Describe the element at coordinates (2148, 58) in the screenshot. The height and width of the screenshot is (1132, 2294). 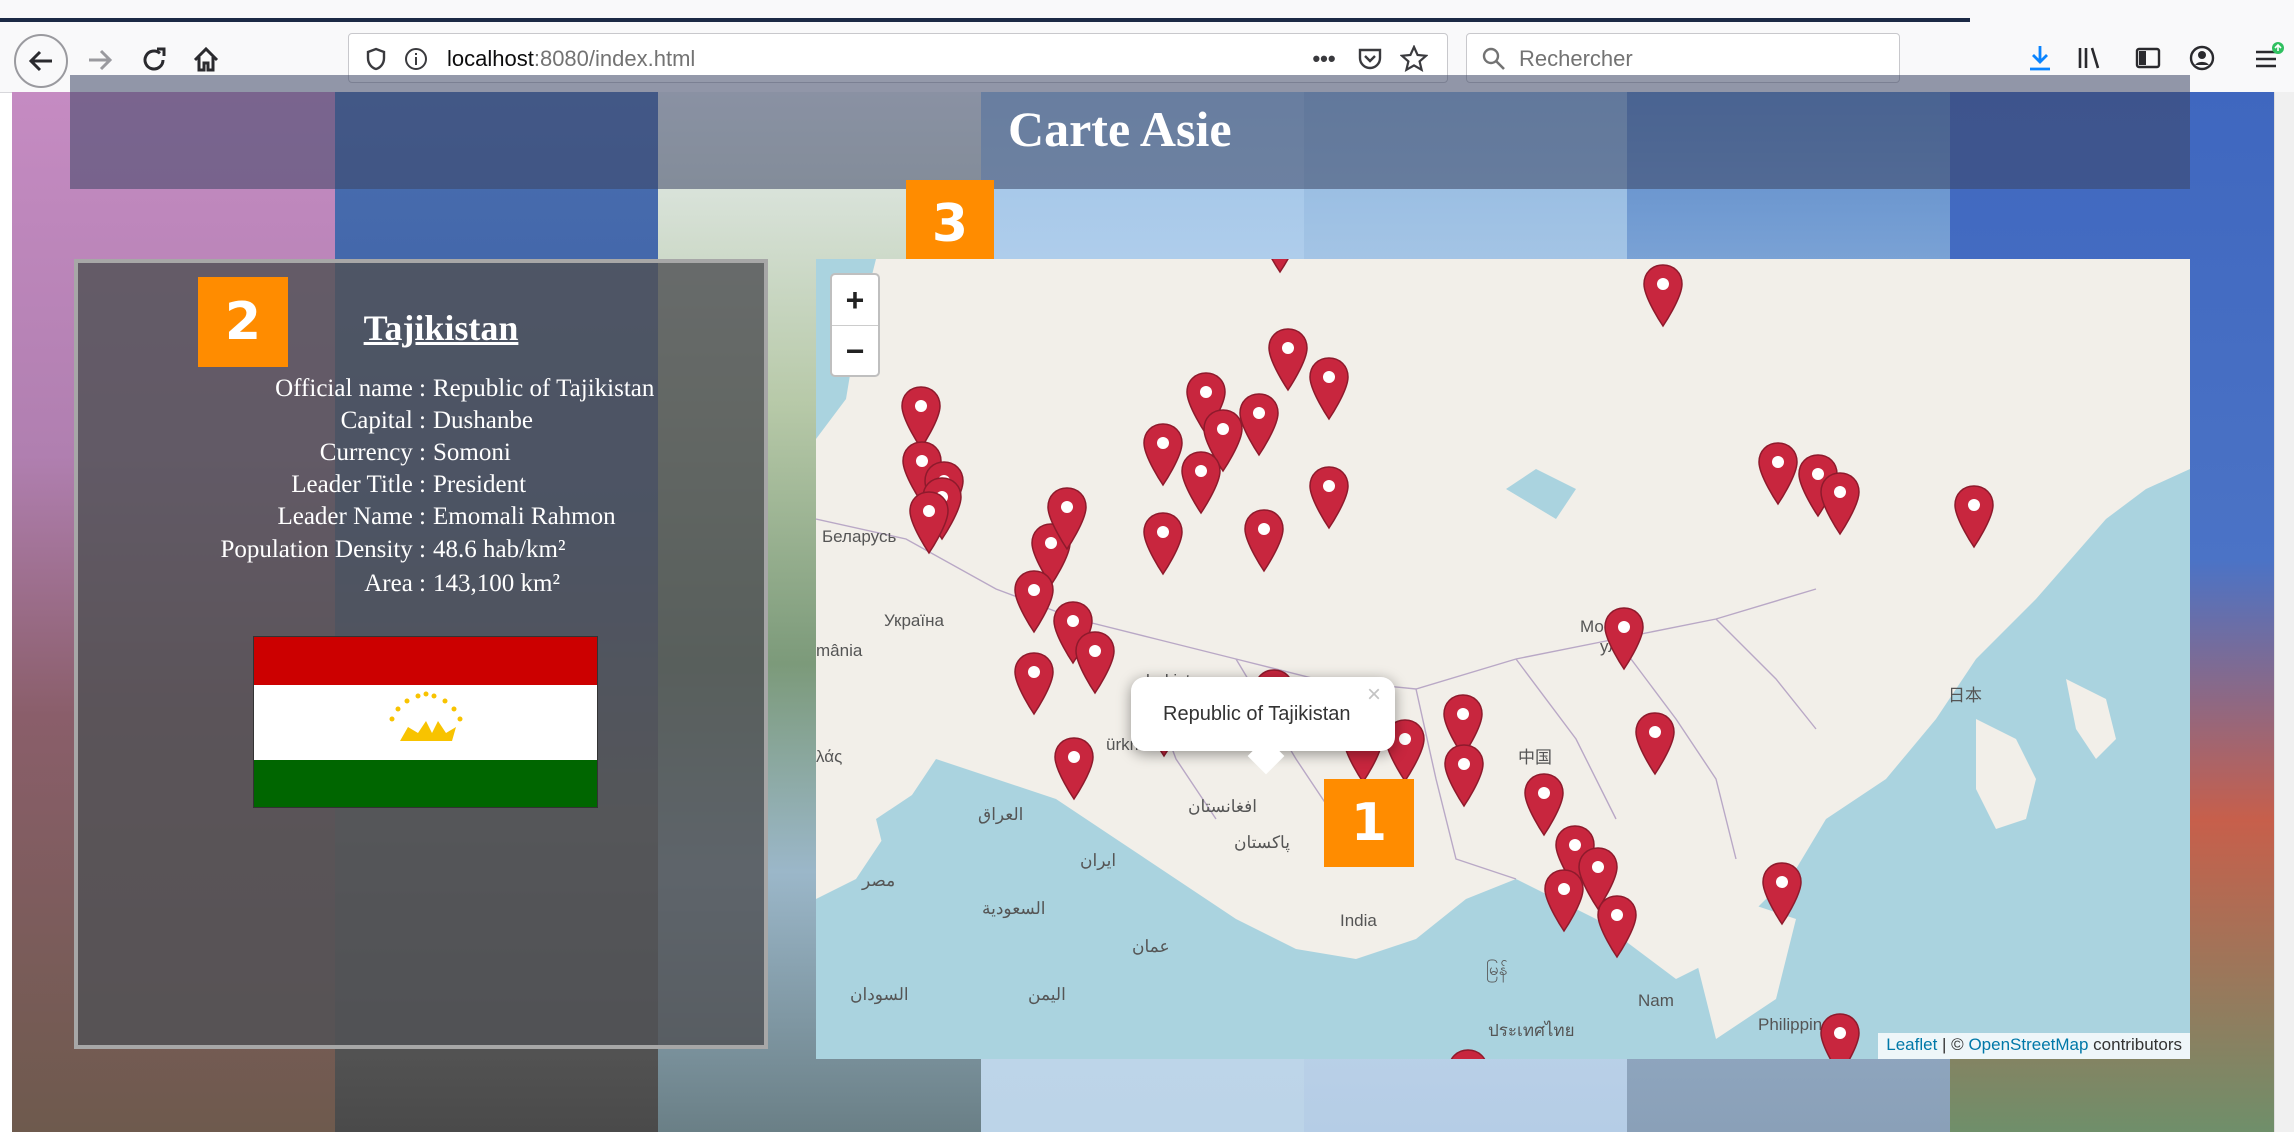
I see `sidebar-icon` at that location.